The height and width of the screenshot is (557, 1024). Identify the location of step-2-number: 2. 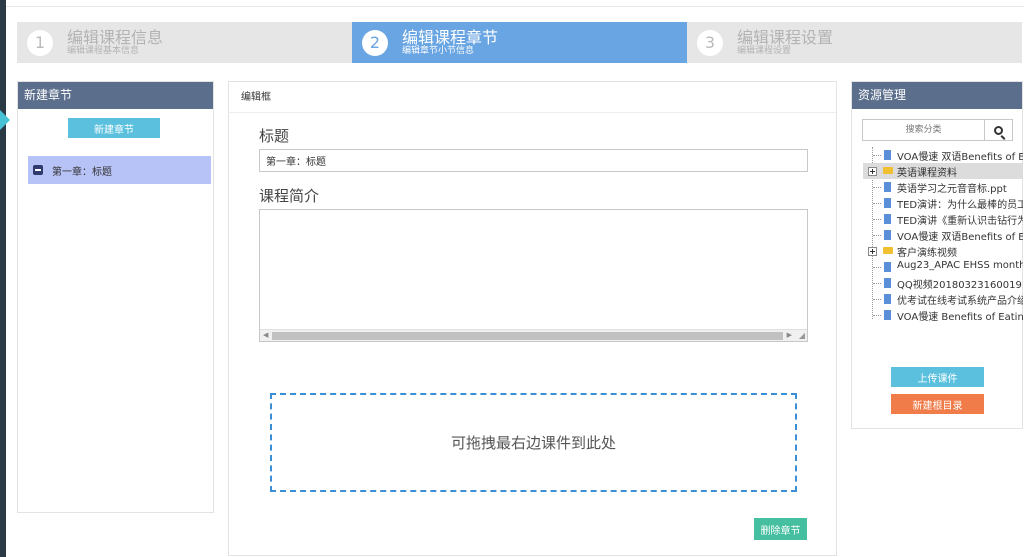
(375, 42).